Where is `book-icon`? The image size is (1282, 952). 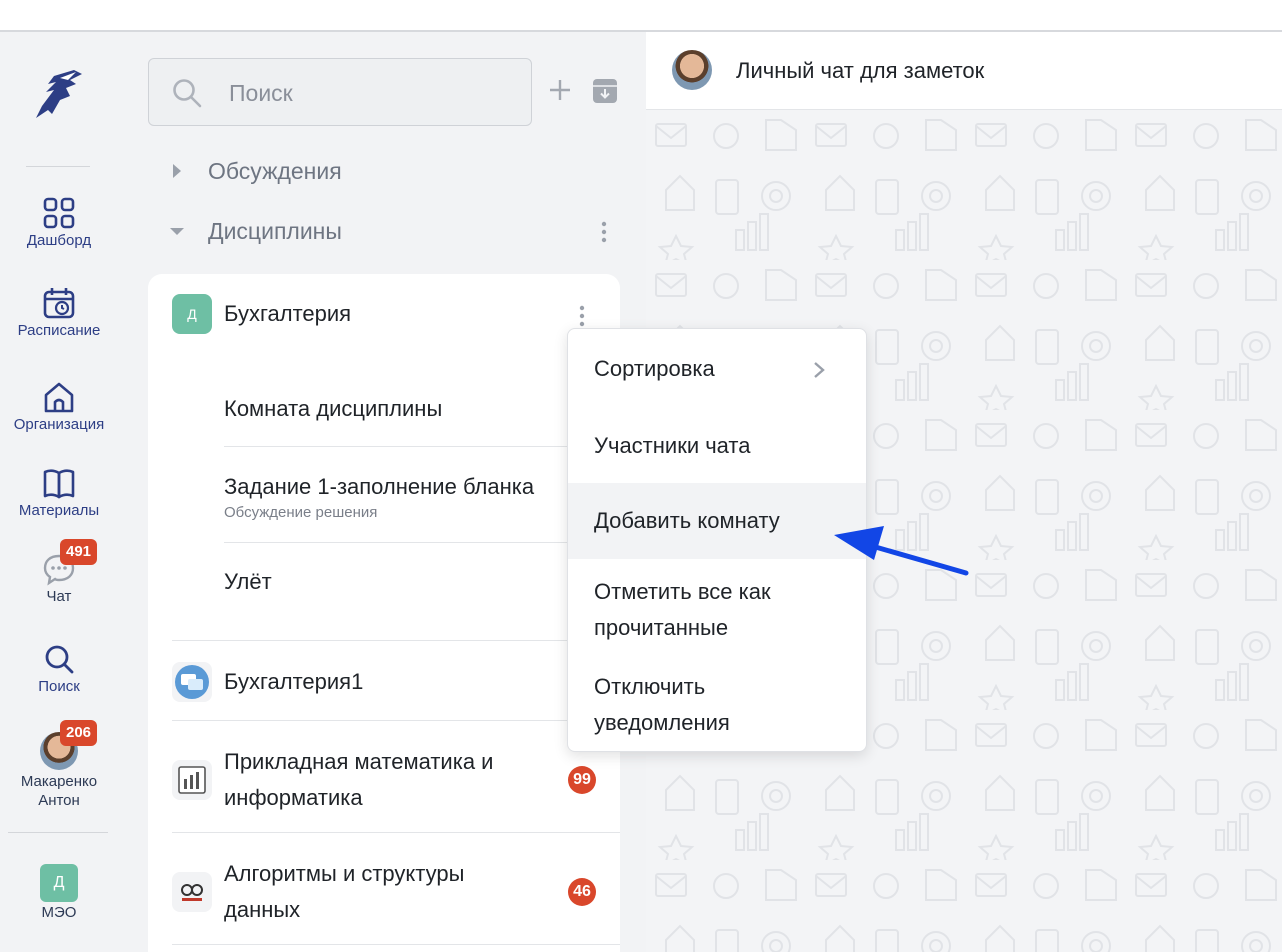 book-icon is located at coordinates (59, 484).